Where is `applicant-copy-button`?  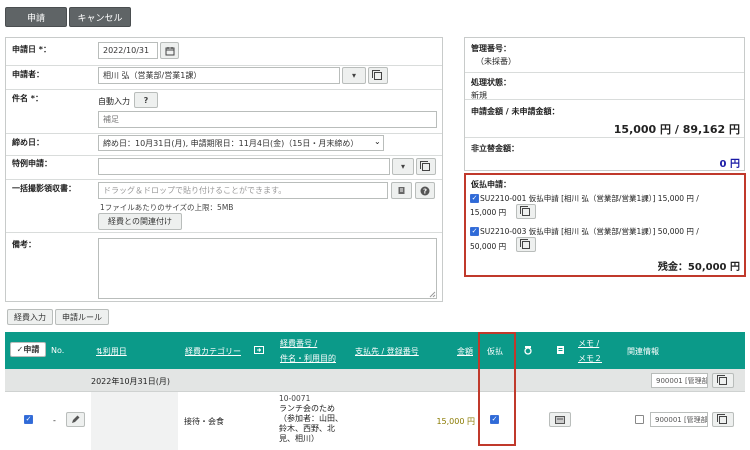 applicant-copy-button is located at coordinates (378, 75).